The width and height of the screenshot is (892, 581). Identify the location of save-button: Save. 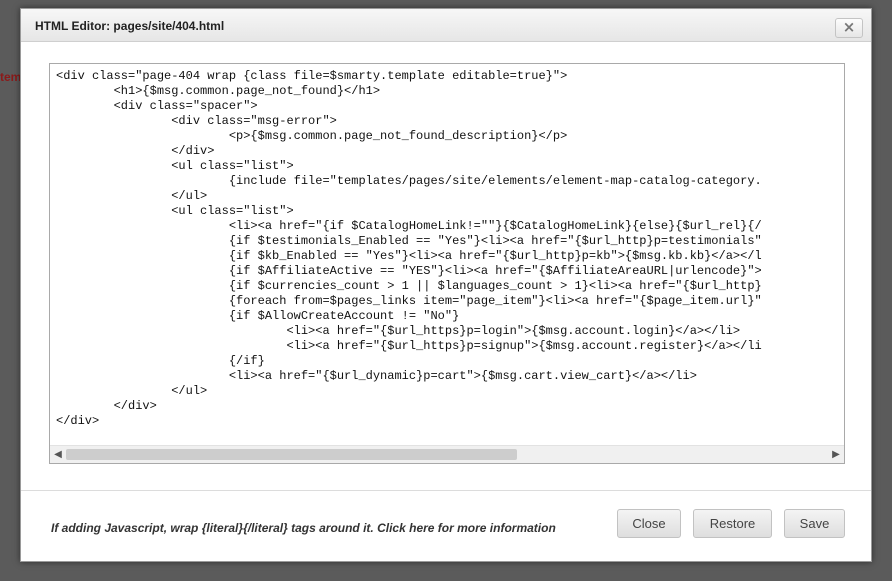
(814, 523).